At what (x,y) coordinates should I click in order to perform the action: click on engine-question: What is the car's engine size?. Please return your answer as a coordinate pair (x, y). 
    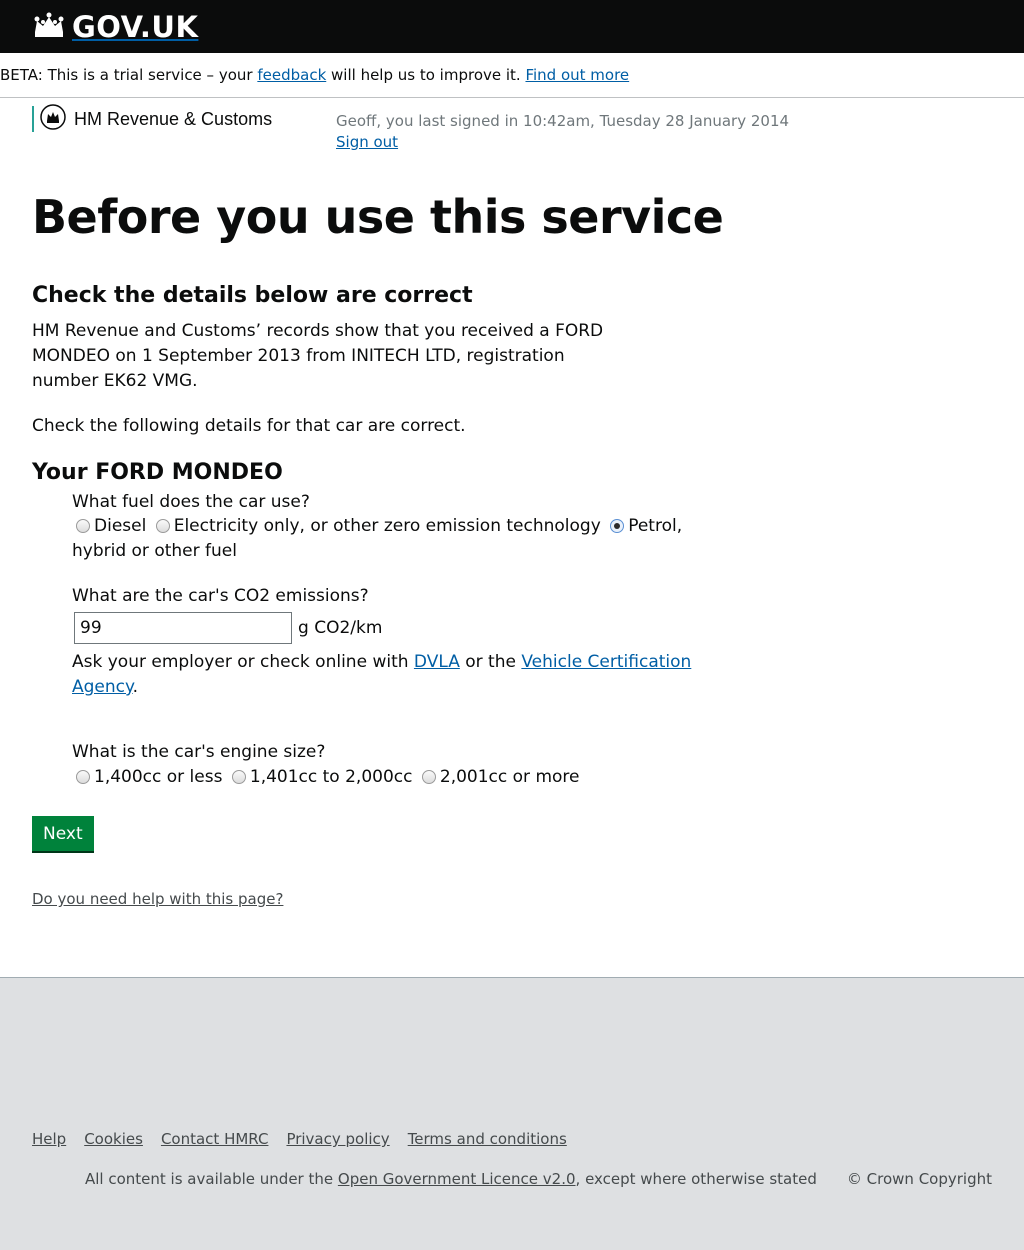
    Looking at the image, I should click on (199, 752).